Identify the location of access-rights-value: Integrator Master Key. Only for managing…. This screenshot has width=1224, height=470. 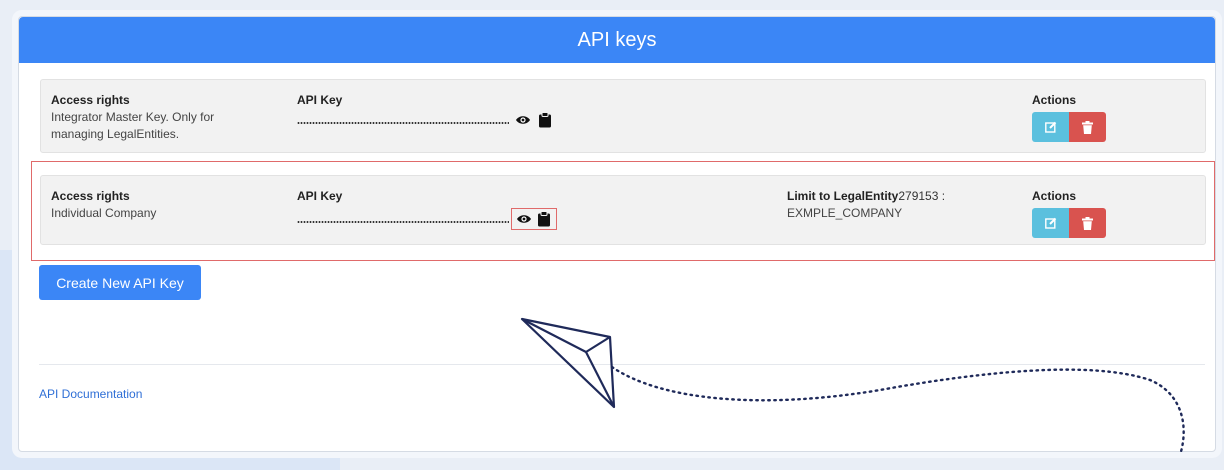
(133, 125).